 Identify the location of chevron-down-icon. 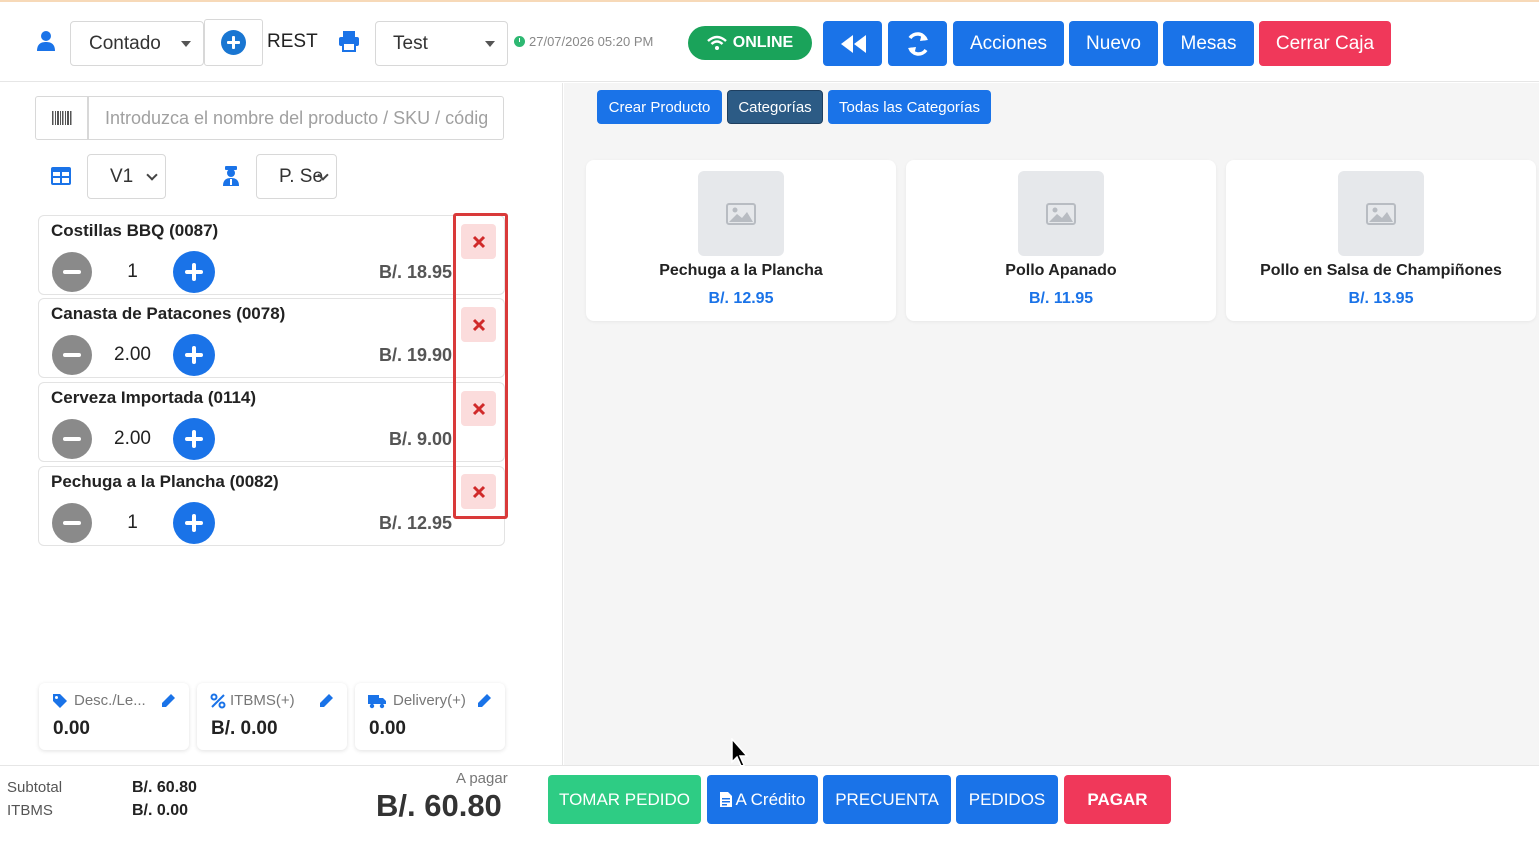
(152, 175).